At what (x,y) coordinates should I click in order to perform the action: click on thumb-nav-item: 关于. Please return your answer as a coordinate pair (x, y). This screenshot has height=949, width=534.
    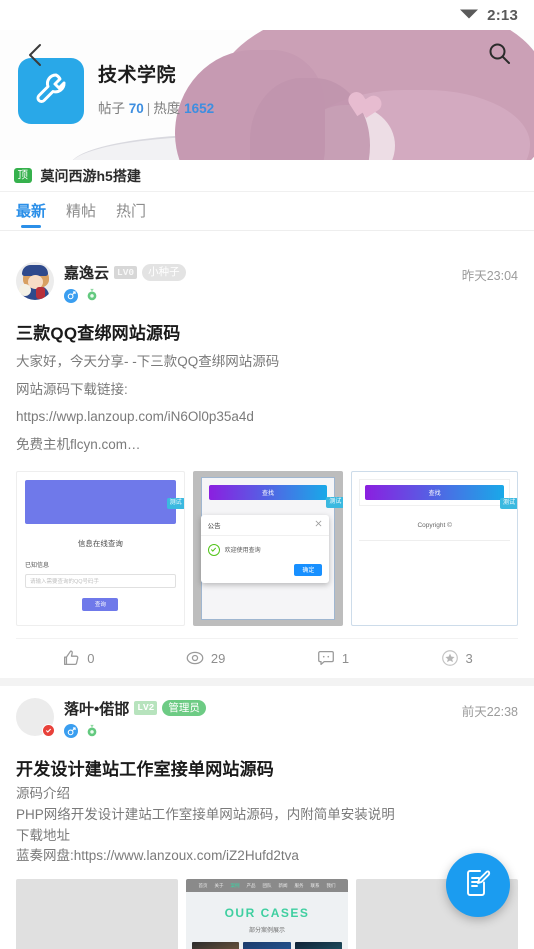
    Looking at the image, I should click on (219, 885).